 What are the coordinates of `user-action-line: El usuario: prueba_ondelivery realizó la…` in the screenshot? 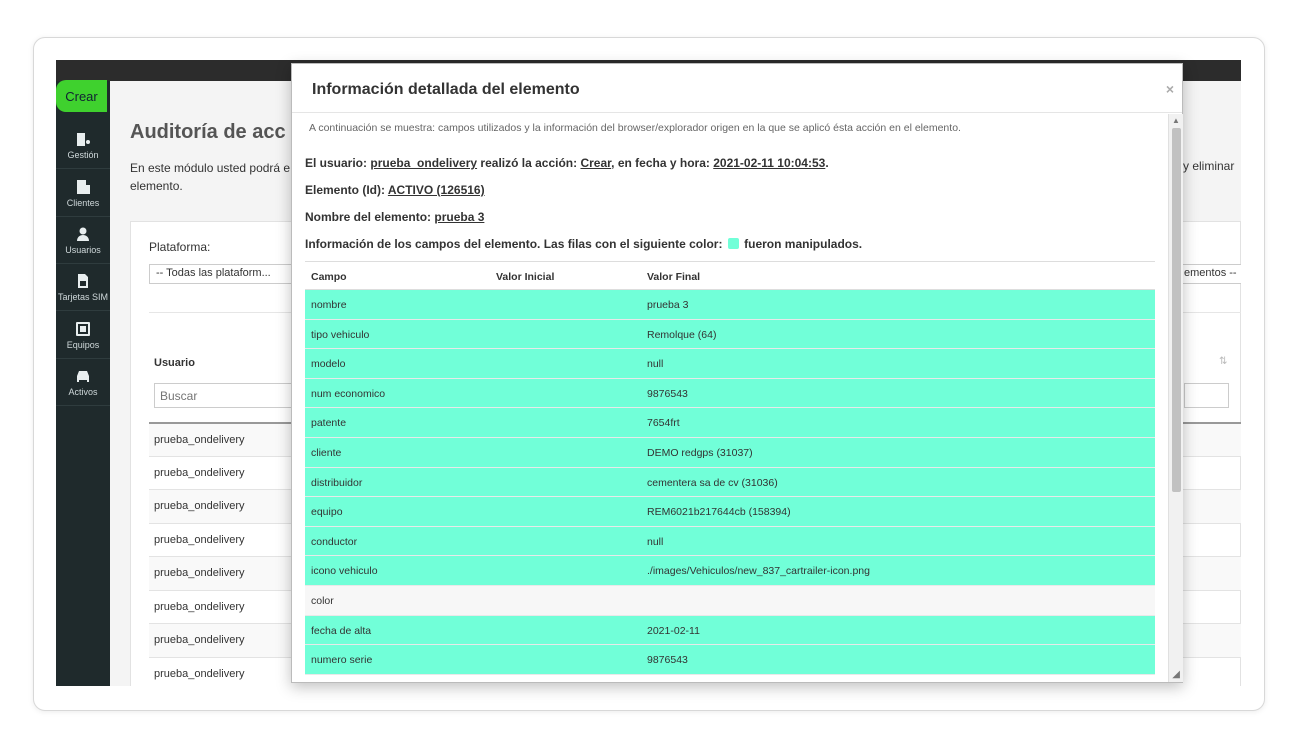 It's located at (567, 163).